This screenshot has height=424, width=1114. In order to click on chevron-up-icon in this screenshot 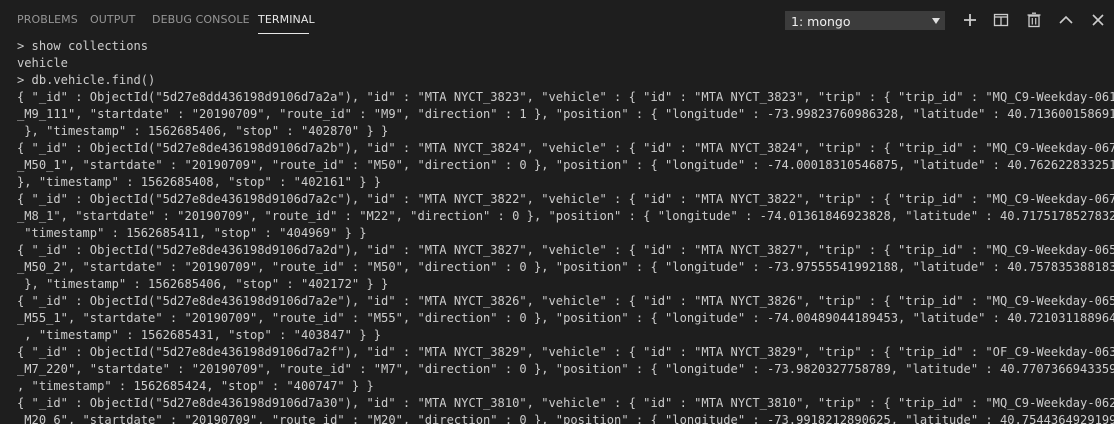, I will do `click(1066, 19)`.